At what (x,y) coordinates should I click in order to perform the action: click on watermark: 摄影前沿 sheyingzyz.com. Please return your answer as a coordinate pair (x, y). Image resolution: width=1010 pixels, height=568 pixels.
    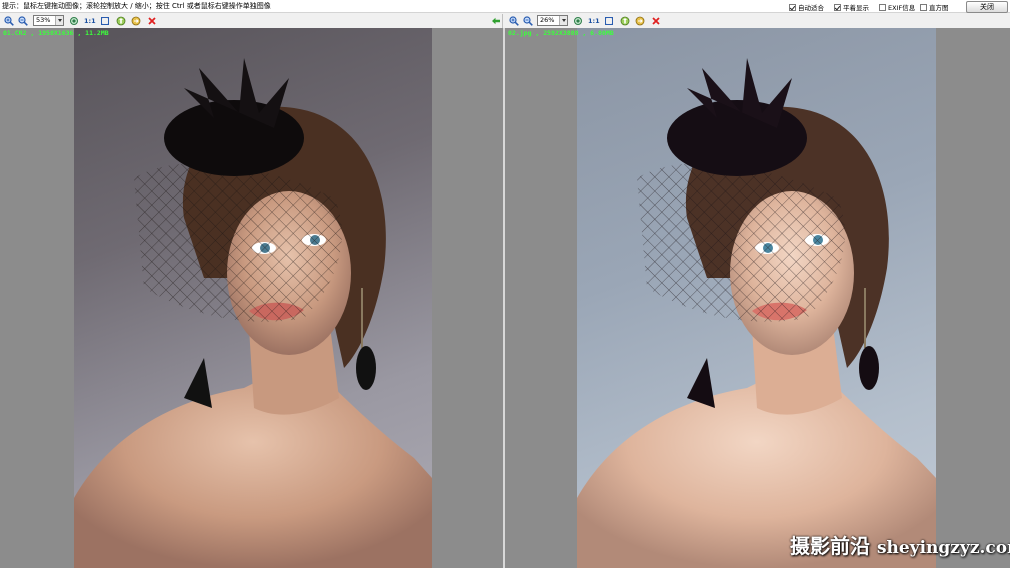
    Looking at the image, I should click on (900, 544).